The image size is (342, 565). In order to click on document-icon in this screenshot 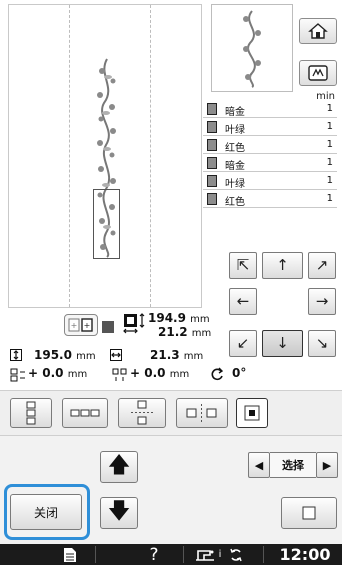, I will do `click(70, 554)`.